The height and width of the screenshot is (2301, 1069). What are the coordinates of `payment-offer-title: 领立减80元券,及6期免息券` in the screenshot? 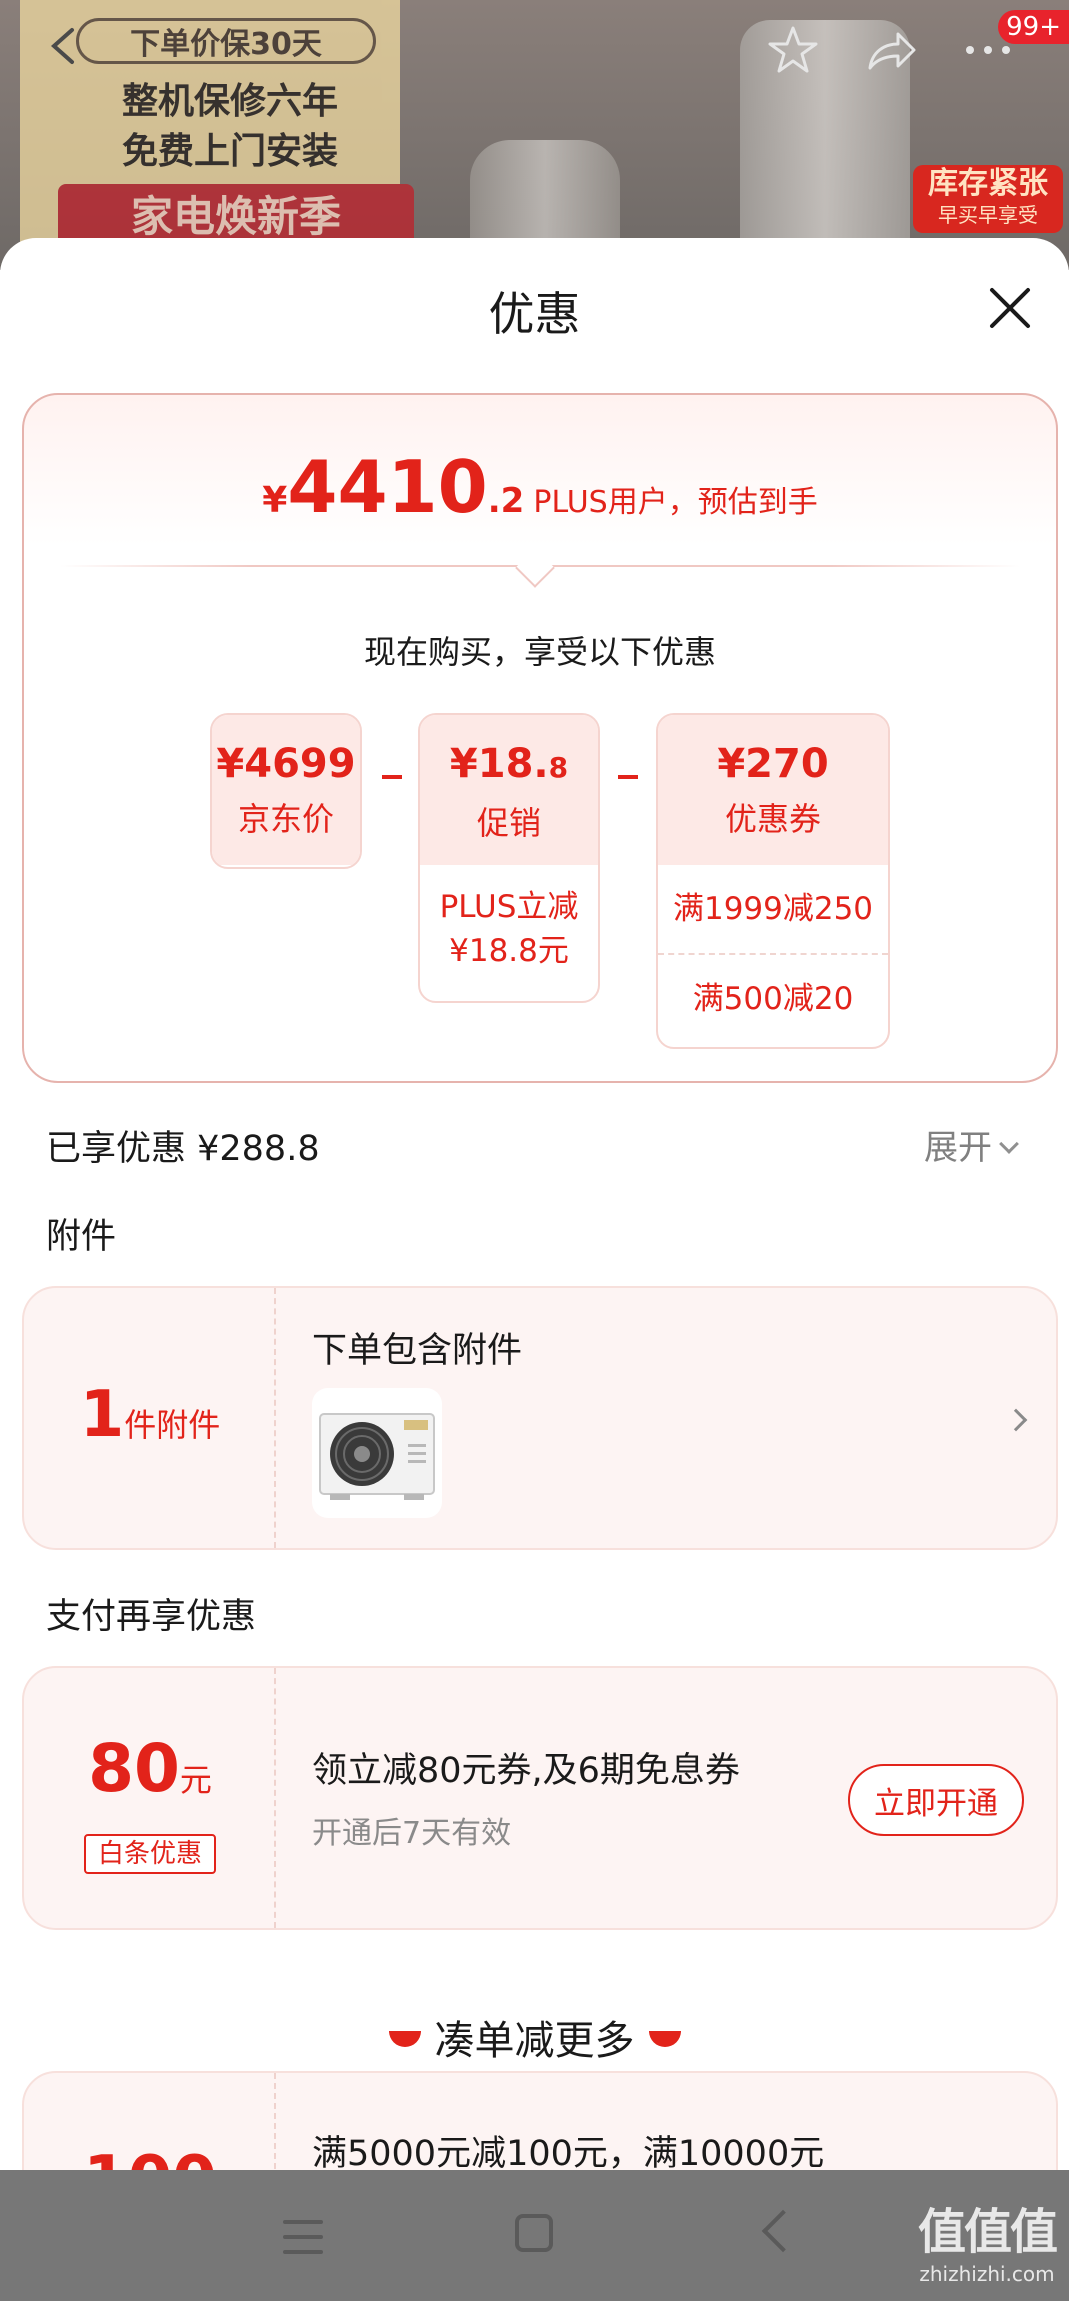 It's located at (526, 1771).